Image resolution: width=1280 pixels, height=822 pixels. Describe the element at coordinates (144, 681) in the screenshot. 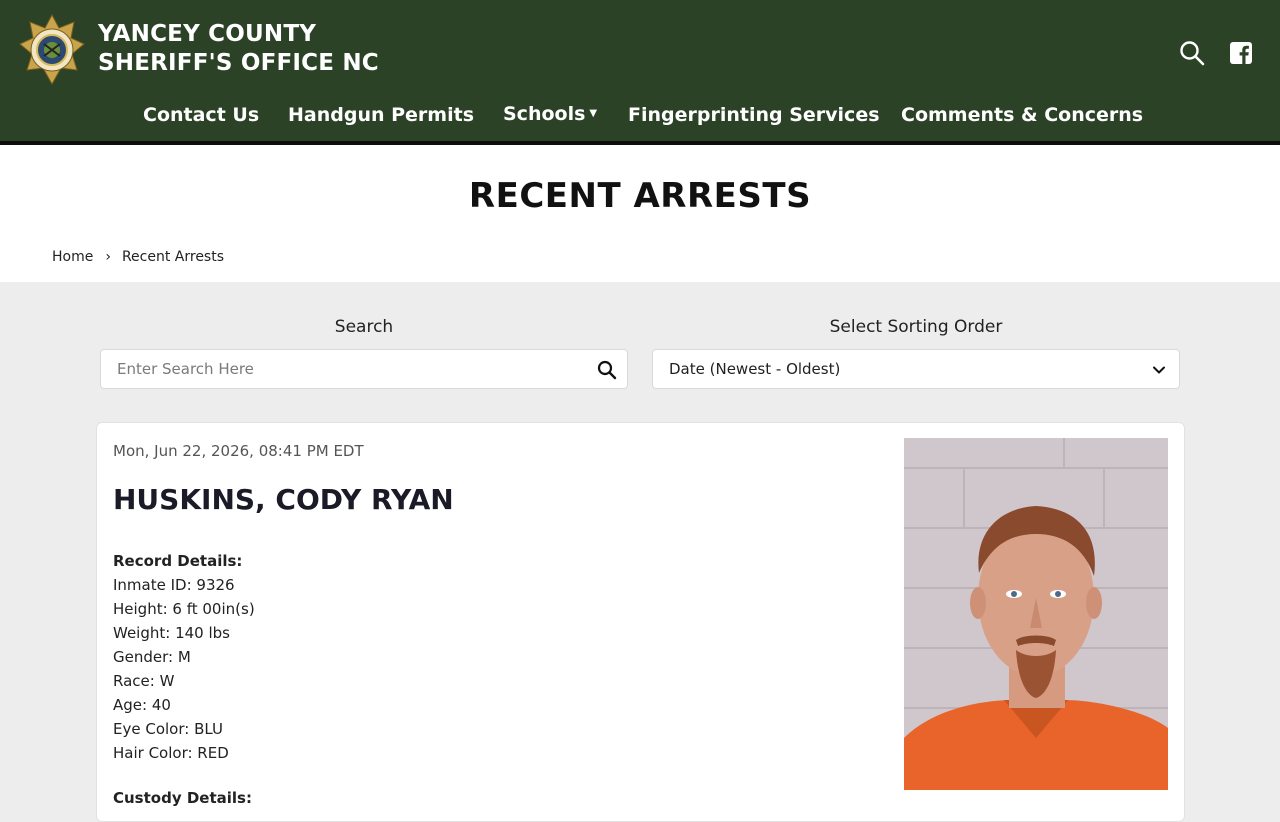

I see `detail-race: Race: W` at that location.